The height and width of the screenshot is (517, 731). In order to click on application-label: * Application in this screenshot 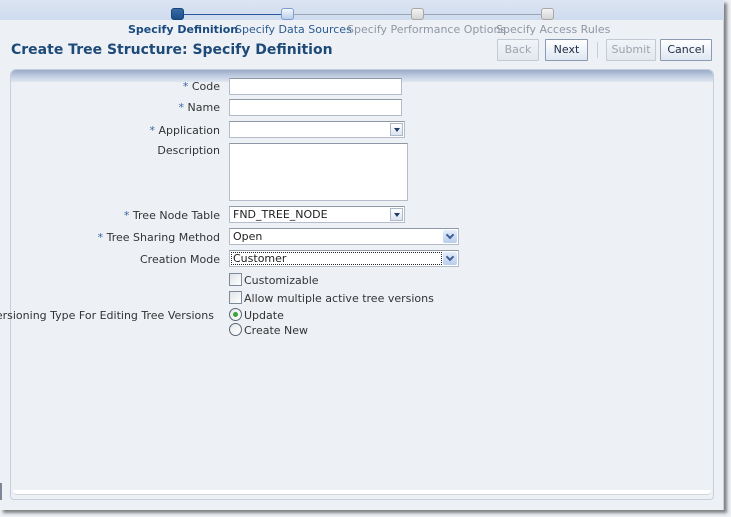, I will do `click(185, 130)`.